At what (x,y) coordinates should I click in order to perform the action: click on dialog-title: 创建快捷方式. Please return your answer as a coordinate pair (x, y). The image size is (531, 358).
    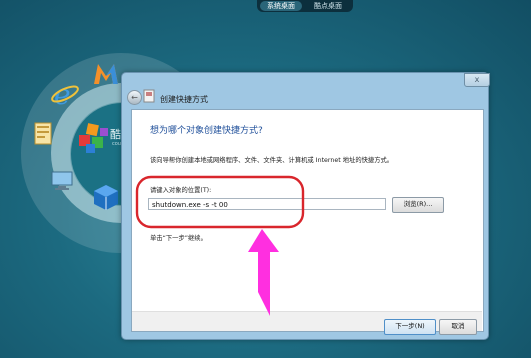
    Looking at the image, I should click on (184, 99).